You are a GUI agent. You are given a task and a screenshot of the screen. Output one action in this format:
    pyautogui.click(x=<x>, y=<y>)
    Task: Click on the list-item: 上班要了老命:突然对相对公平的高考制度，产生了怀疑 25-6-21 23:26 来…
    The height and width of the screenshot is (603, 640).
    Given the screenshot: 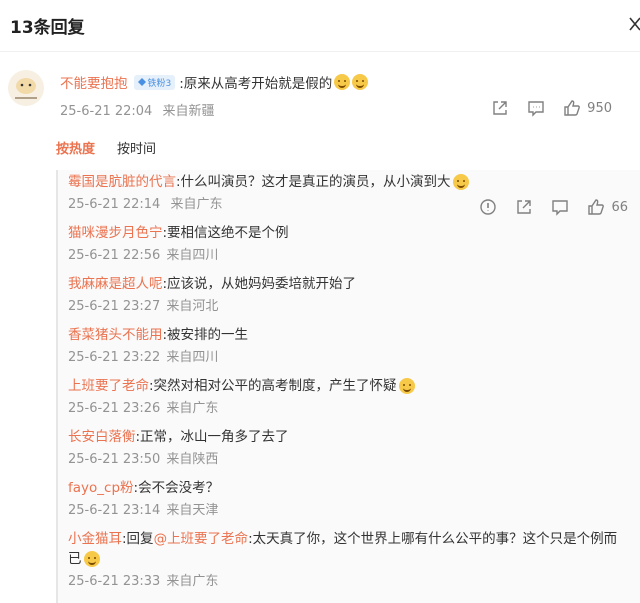 What is the action you would take?
    pyautogui.click(x=353, y=397)
    